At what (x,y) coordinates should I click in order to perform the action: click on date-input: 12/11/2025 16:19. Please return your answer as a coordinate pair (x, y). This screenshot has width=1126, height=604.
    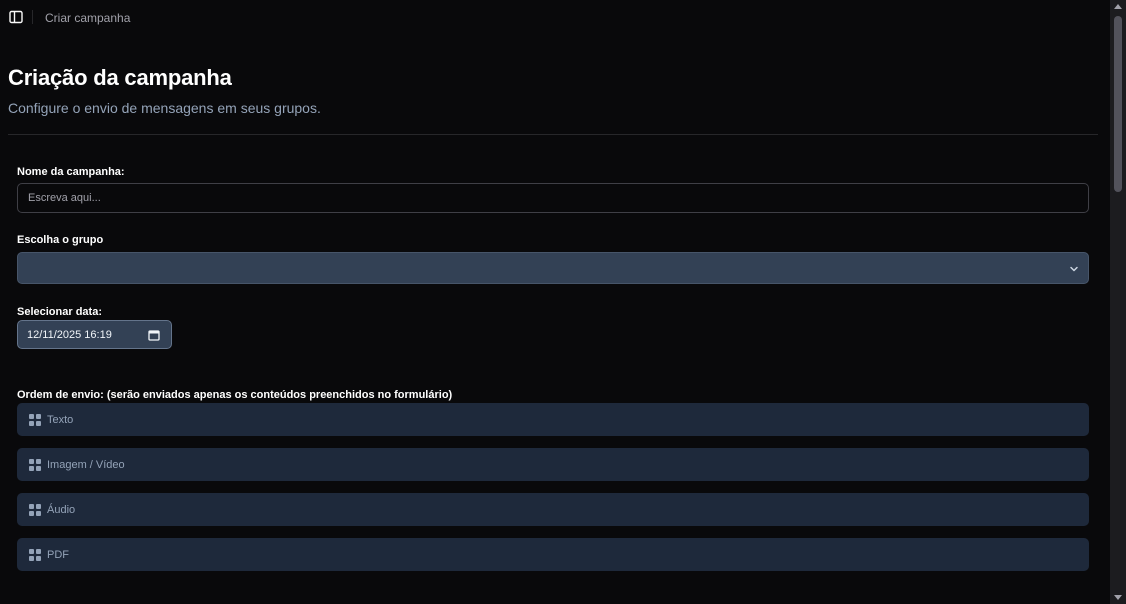
    Looking at the image, I should click on (94, 334).